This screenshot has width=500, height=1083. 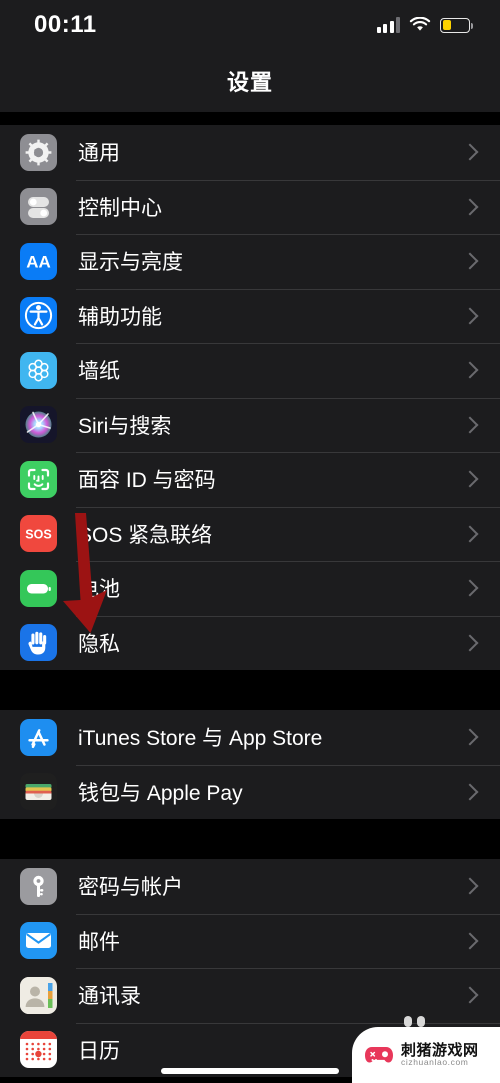 I want to click on settings-group-store: iTunes Store 与 App Store 钱包与 Apple Pay, so click(x=250, y=764).